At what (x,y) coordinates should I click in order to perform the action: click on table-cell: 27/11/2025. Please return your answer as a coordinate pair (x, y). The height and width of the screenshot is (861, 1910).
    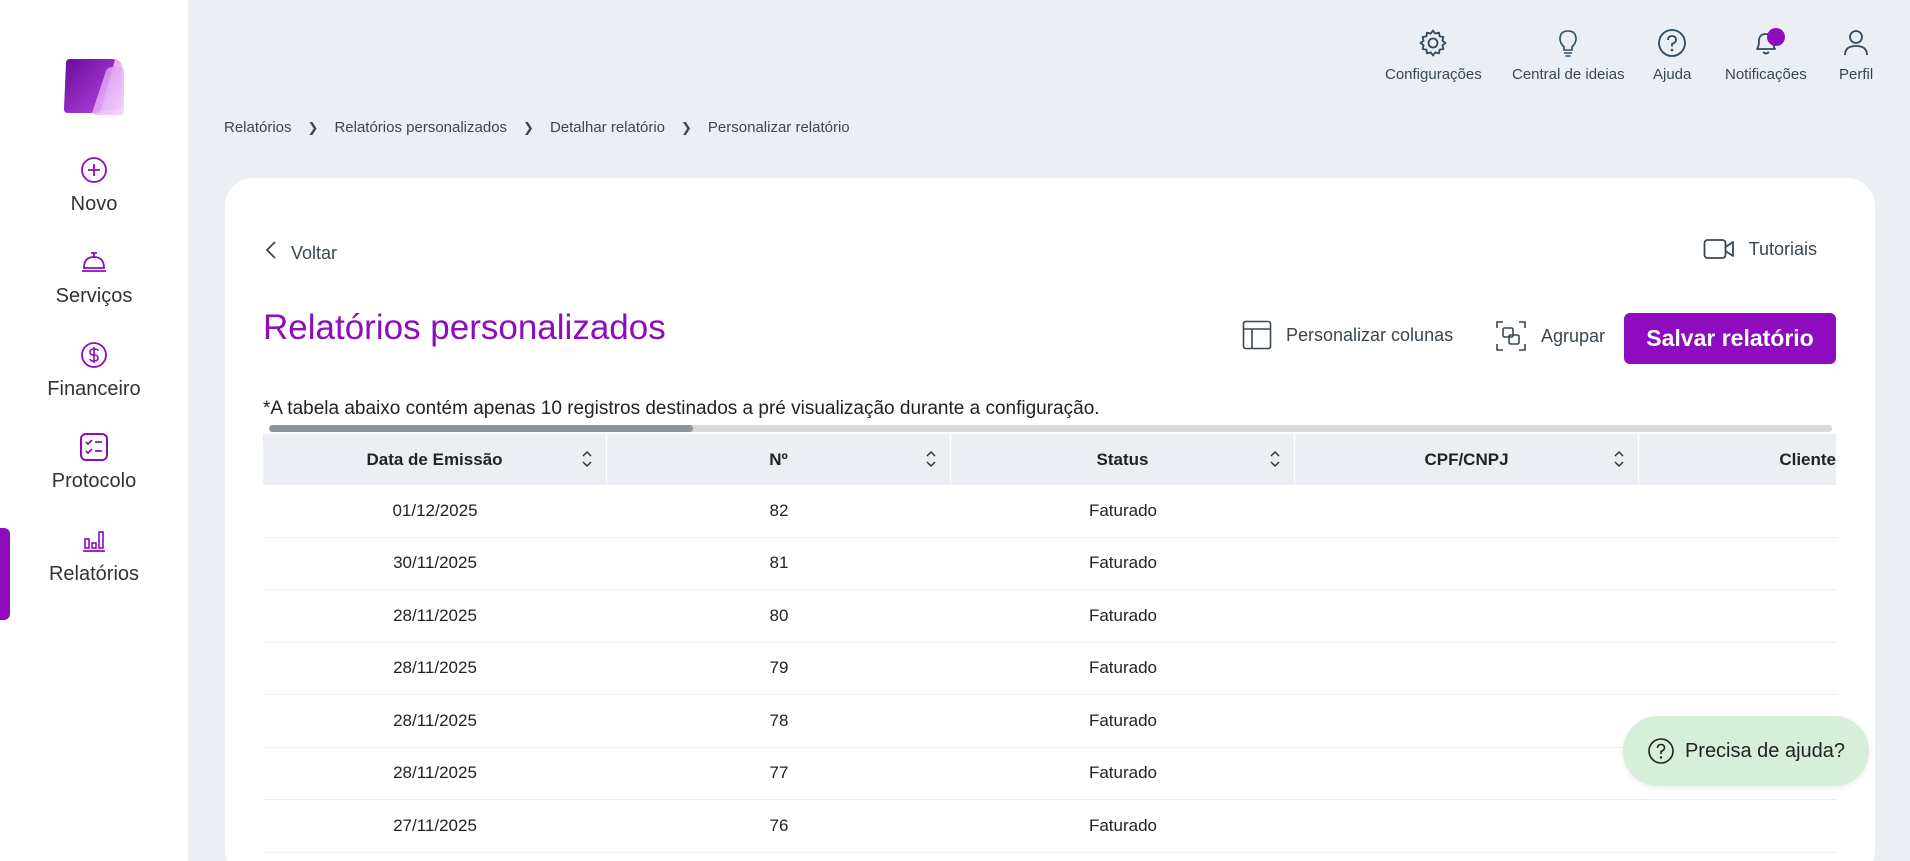
    Looking at the image, I should click on (435, 825).